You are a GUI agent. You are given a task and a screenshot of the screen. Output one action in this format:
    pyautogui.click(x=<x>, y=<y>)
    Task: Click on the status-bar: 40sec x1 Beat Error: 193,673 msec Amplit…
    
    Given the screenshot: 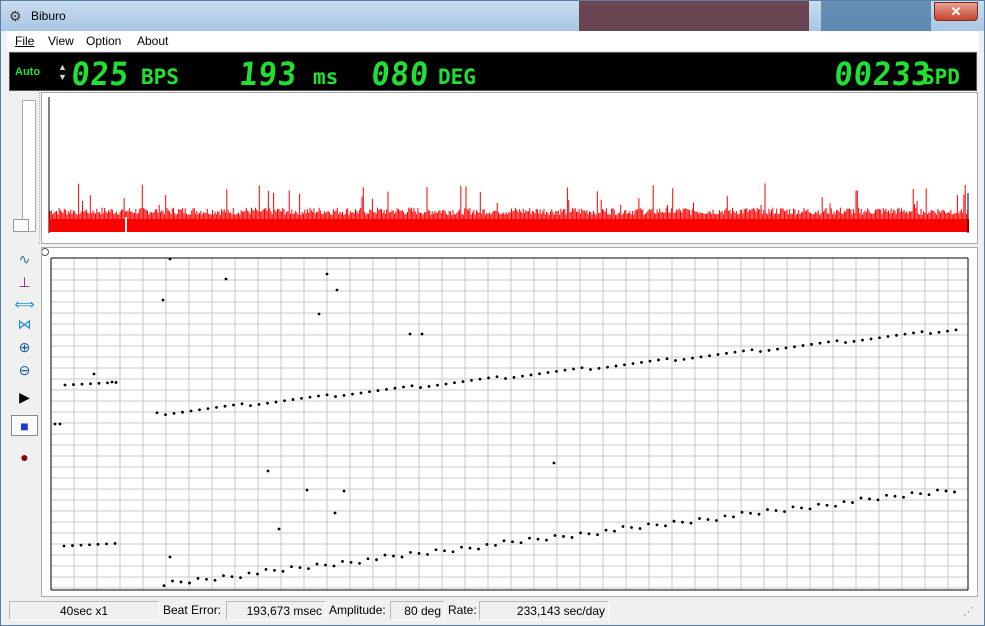 What is the action you would take?
    pyautogui.click(x=493, y=610)
    